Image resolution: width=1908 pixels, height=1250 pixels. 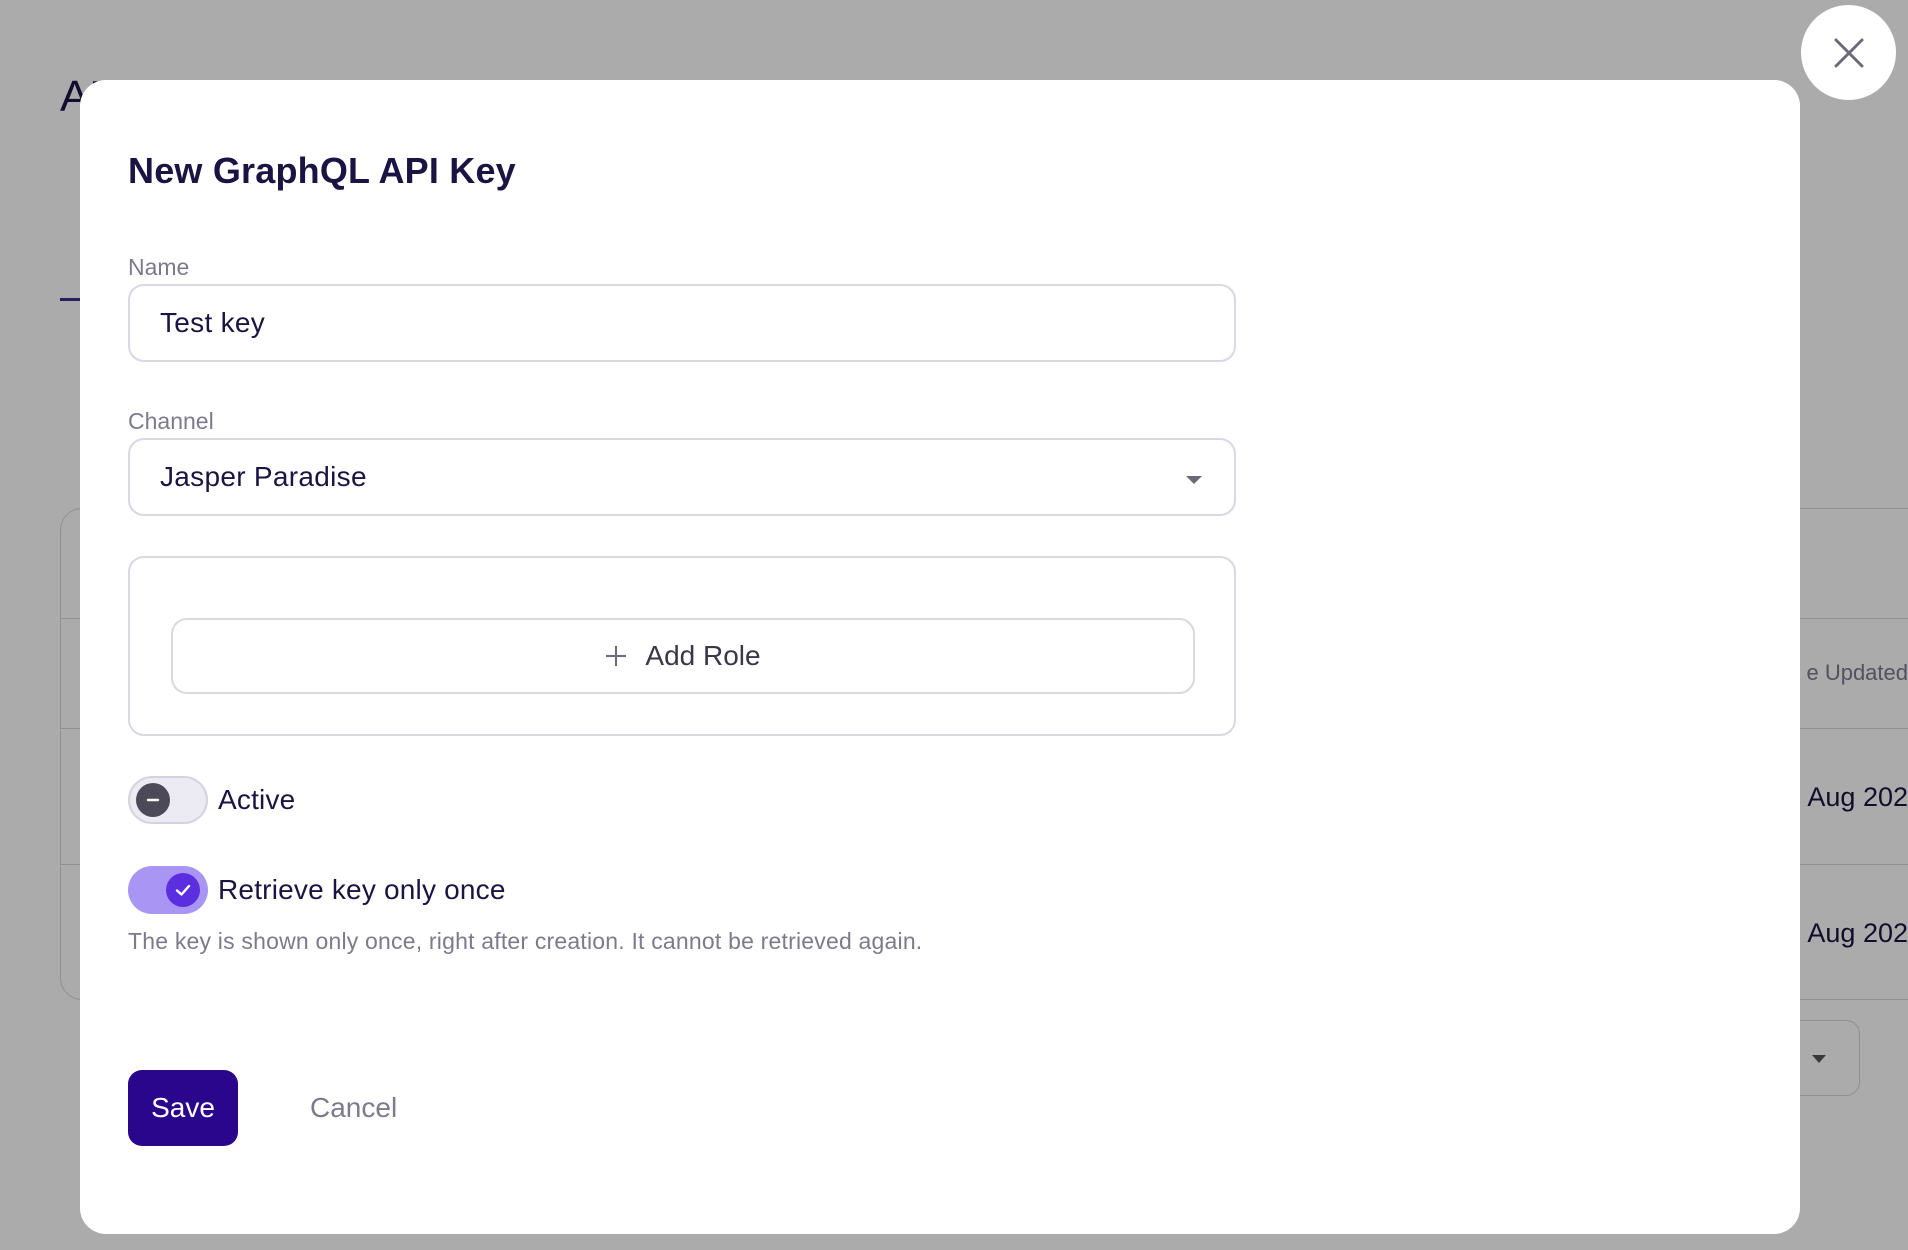 I want to click on cancel-button: Cancel, so click(x=353, y=1108).